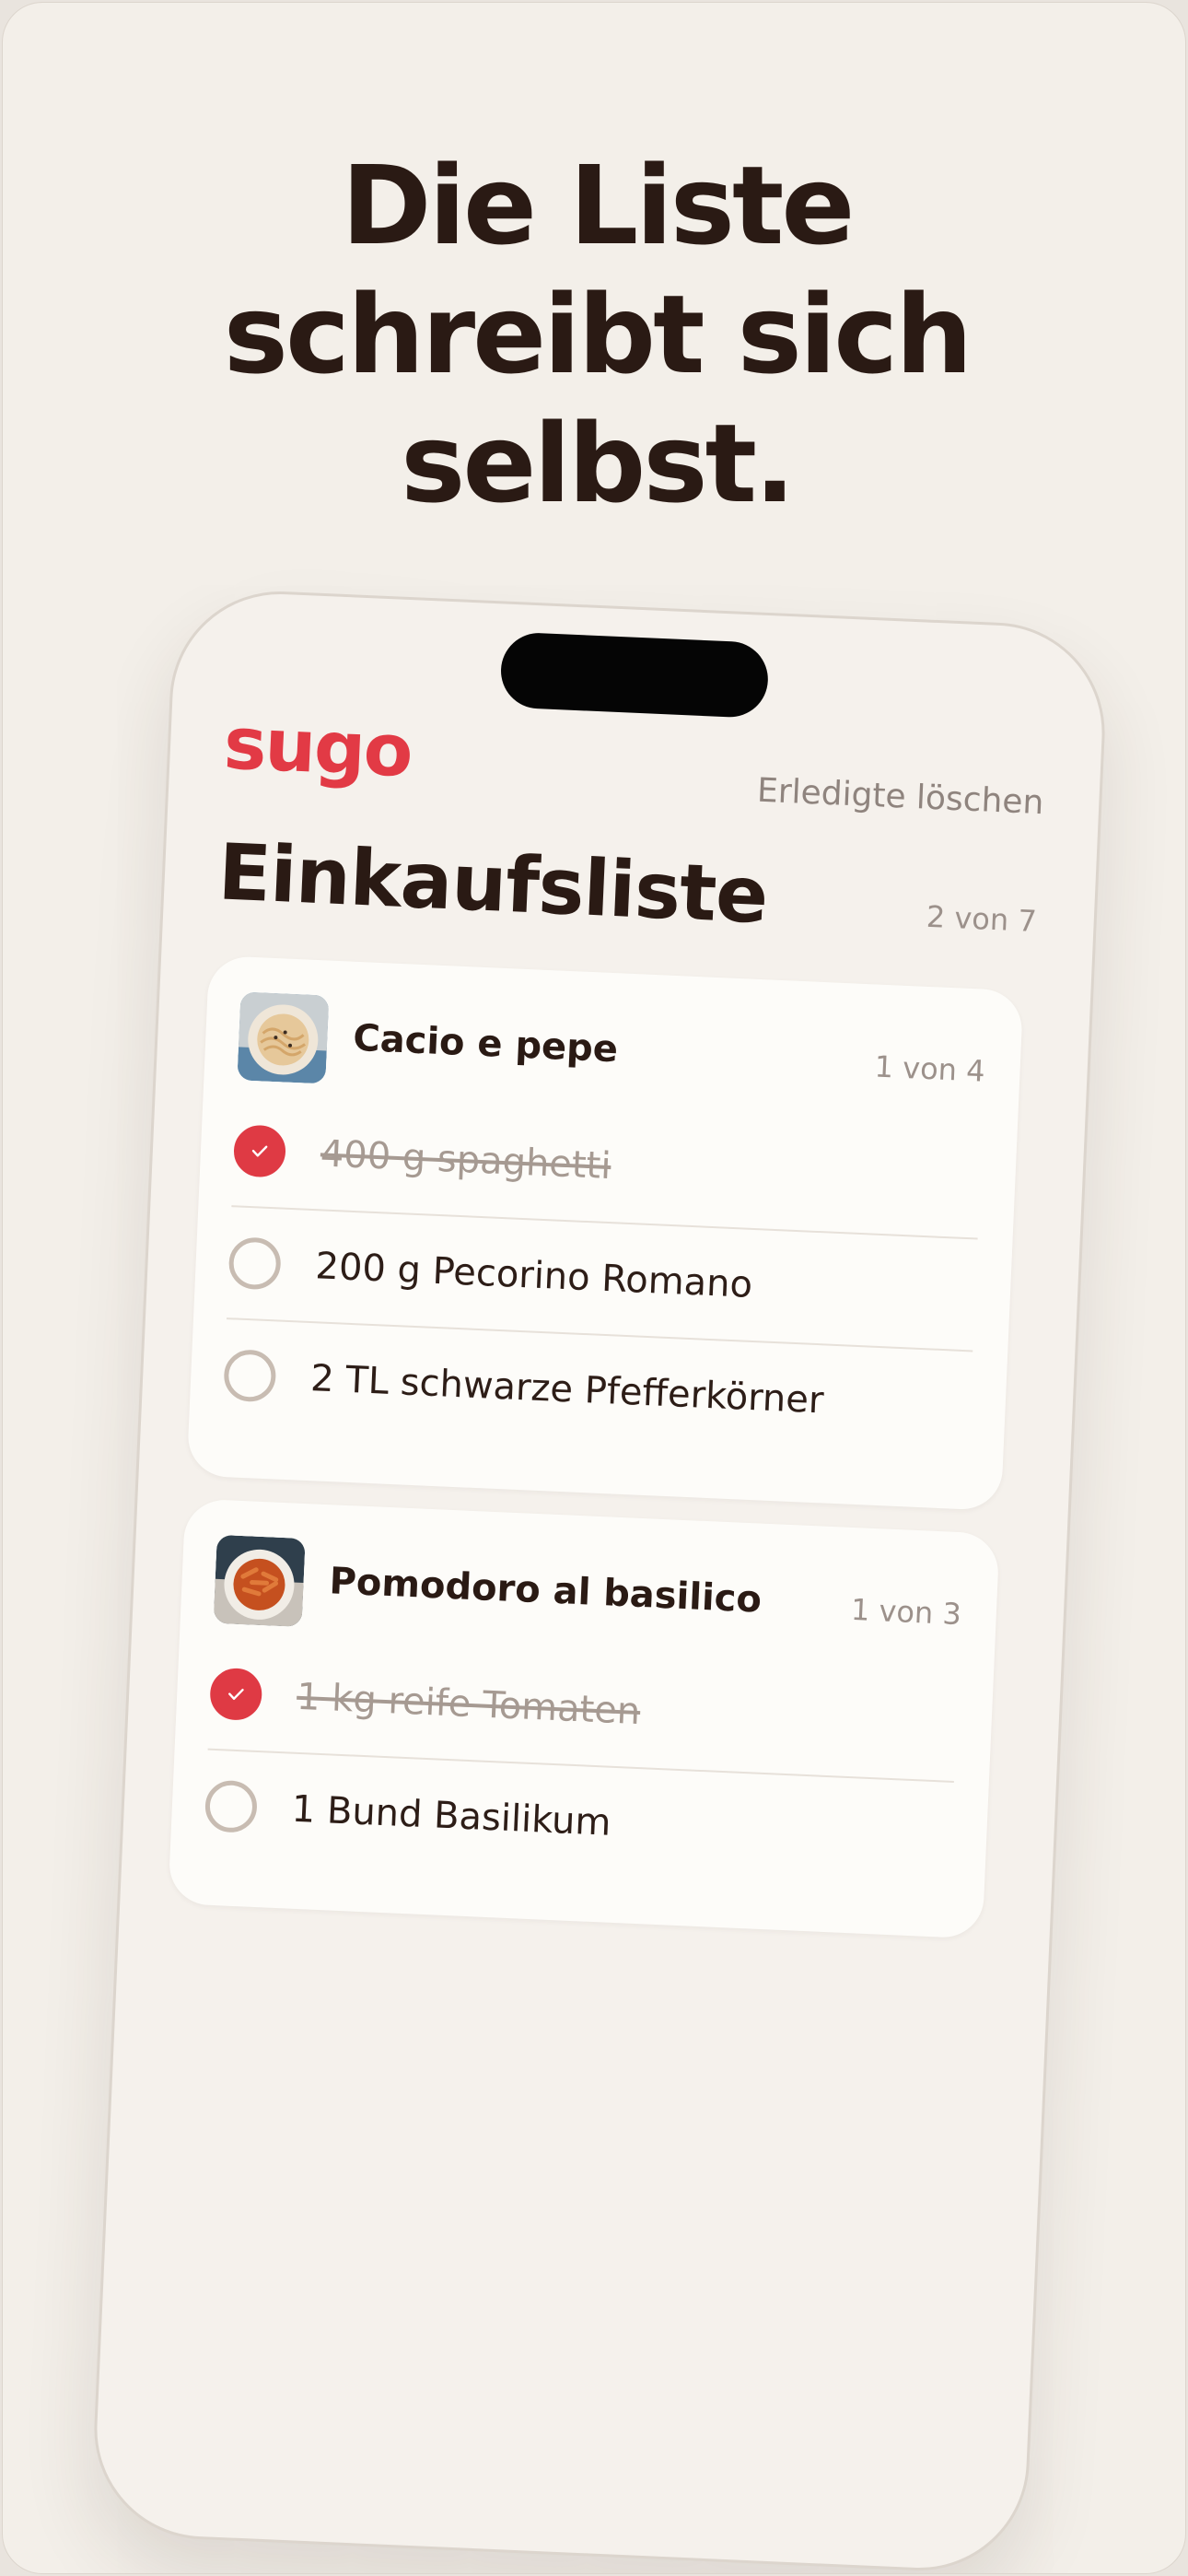 The height and width of the screenshot is (2576, 1188). I want to click on clear-completed-button: Erledigte löschen, so click(900, 797).